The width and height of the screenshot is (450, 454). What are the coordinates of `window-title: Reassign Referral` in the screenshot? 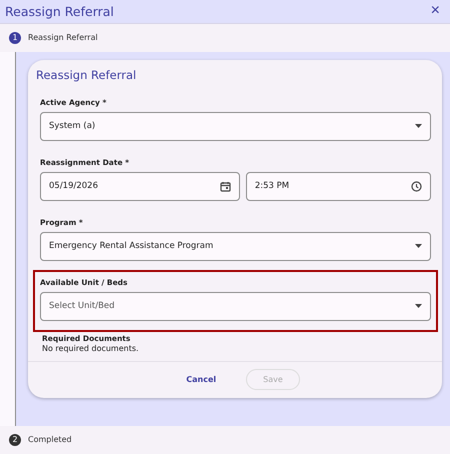 It's located at (59, 11).